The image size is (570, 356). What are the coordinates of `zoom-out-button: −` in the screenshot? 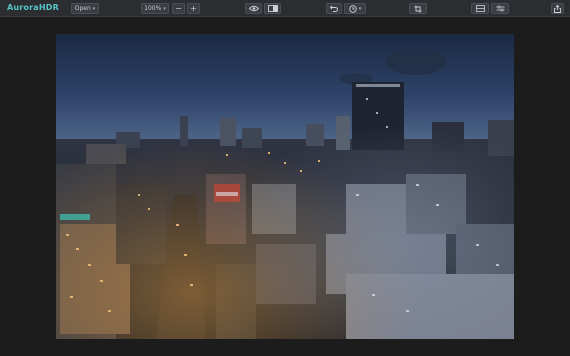 It's located at (178, 8).